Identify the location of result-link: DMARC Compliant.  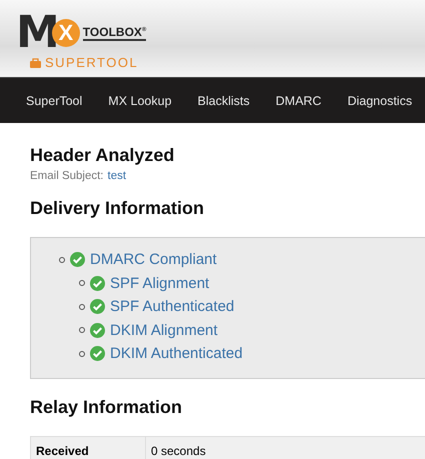
(153, 259).